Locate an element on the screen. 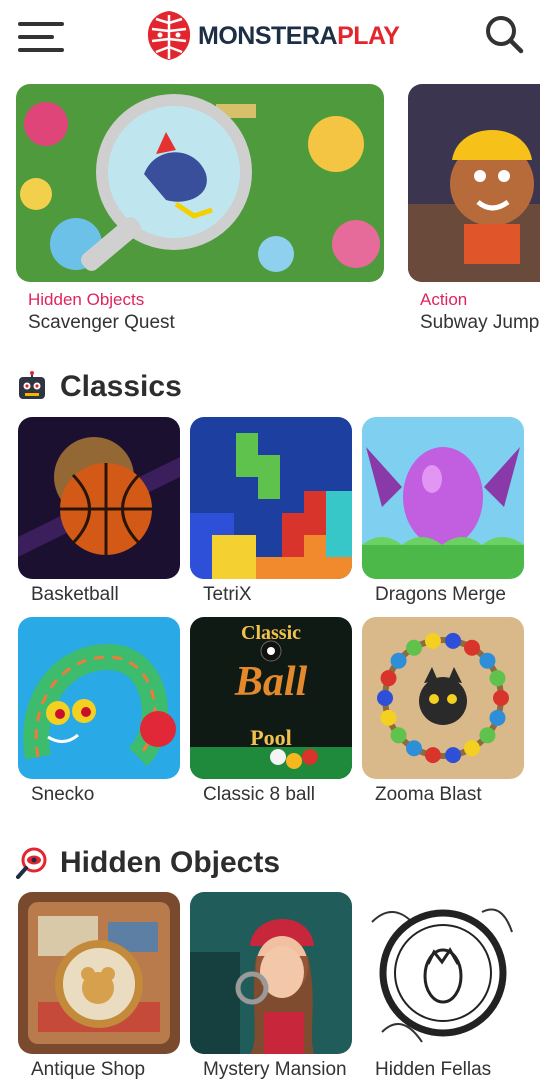  game-name: Zooma Blast is located at coordinates (443, 795).